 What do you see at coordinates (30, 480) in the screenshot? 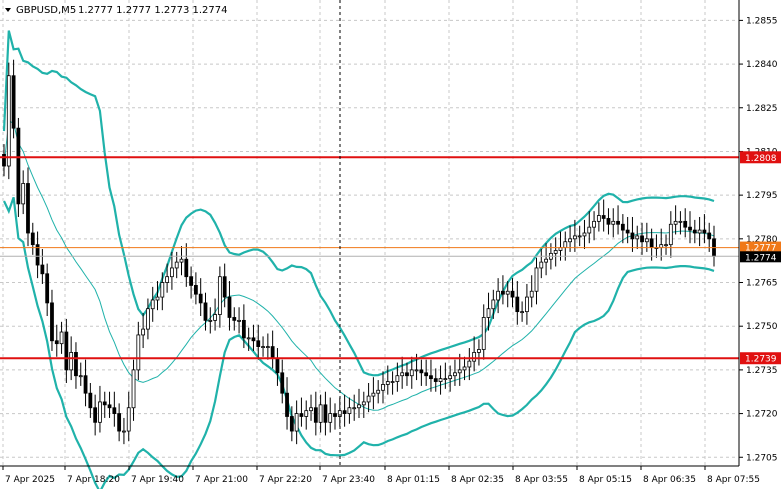
I see `time-tick-label: 7 Apr 2025` at bounding box center [30, 480].